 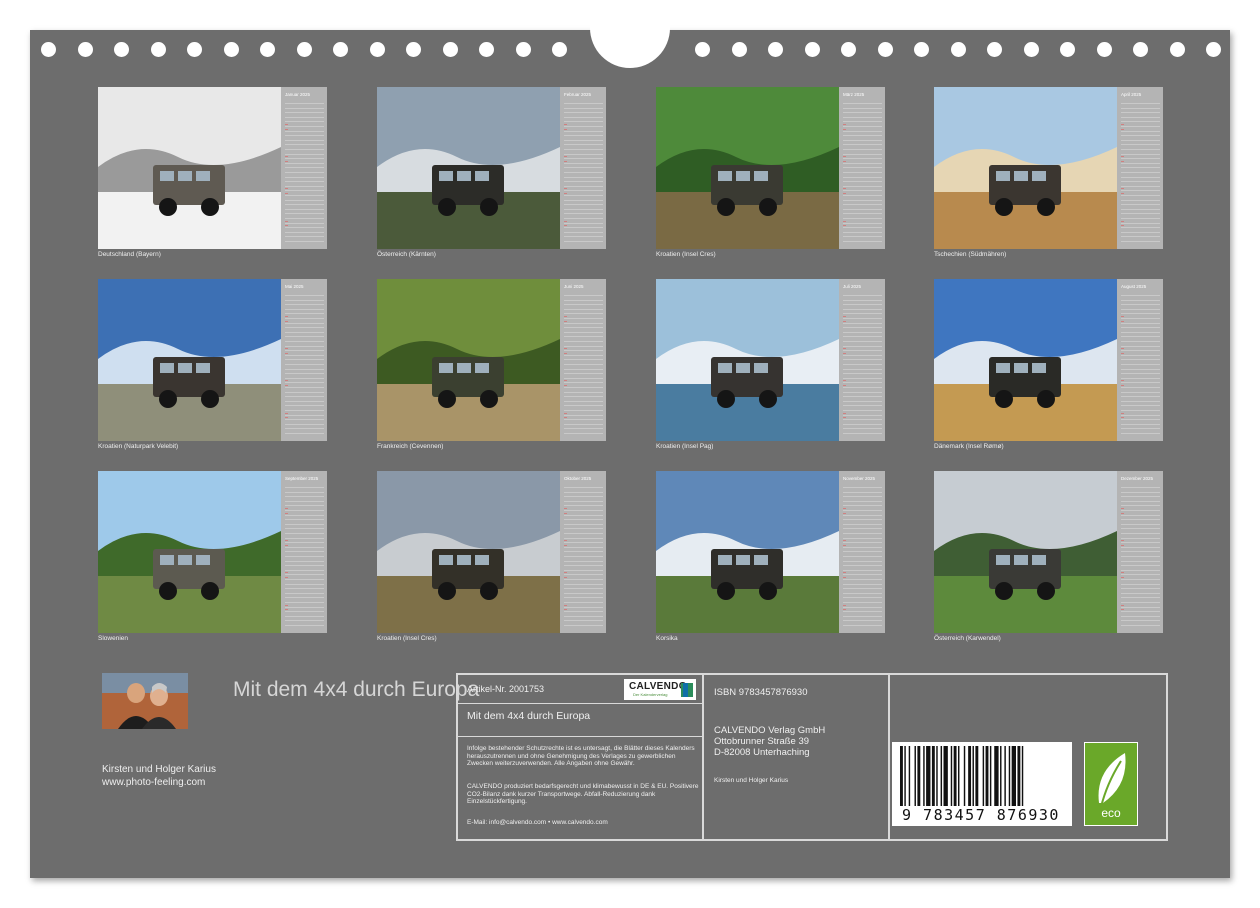 I want to click on month-name: Dezember 2025, so click(x=1137, y=478).